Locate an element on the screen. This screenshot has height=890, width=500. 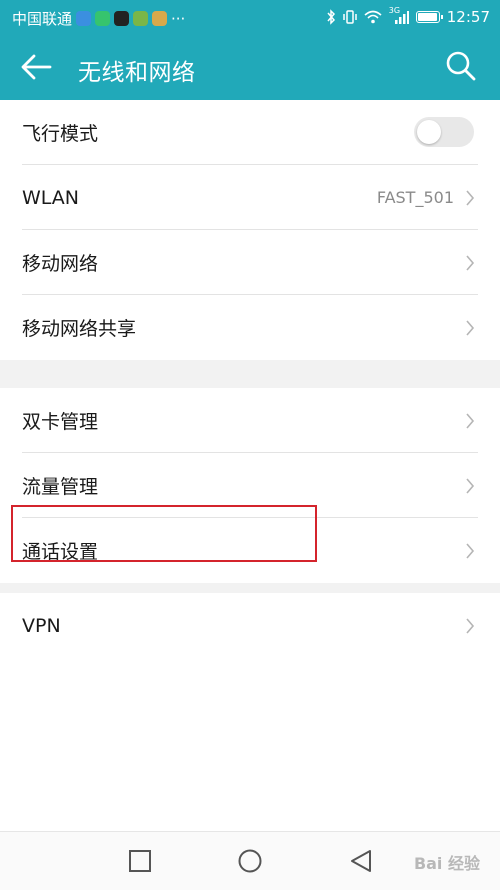
recent-apps-icon is located at coordinates (140, 861).